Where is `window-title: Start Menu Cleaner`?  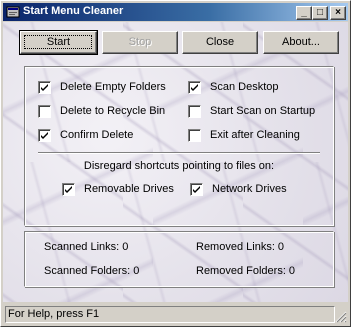
window-title: Start Menu Cleaner is located at coordinates (73, 11).